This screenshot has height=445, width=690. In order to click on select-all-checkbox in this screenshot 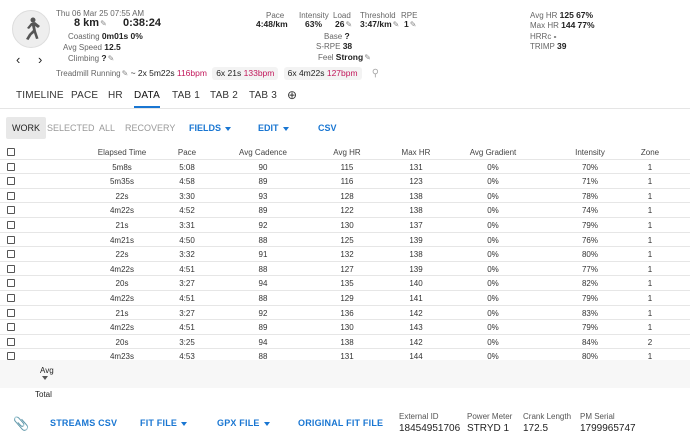, I will do `click(11, 152)`.